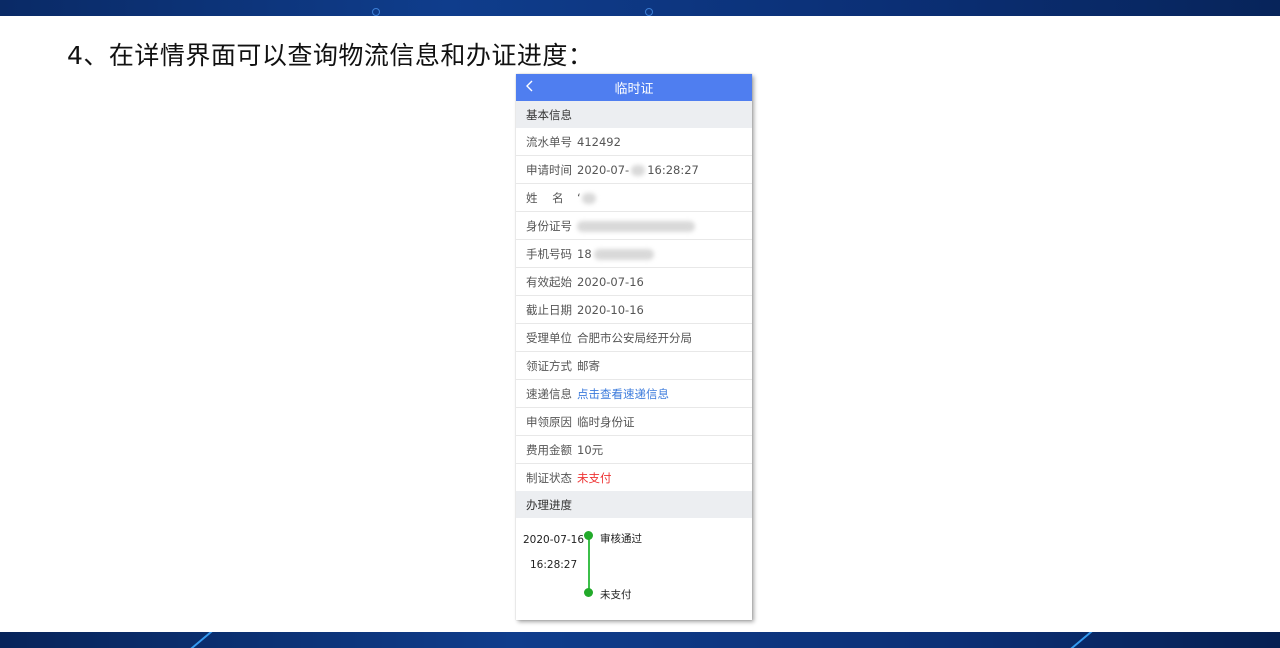 The image size is (1280, 648). I want to click on row-accepting-unit: 受理单位 合肥市公安局经开分局, so click(634, 338).